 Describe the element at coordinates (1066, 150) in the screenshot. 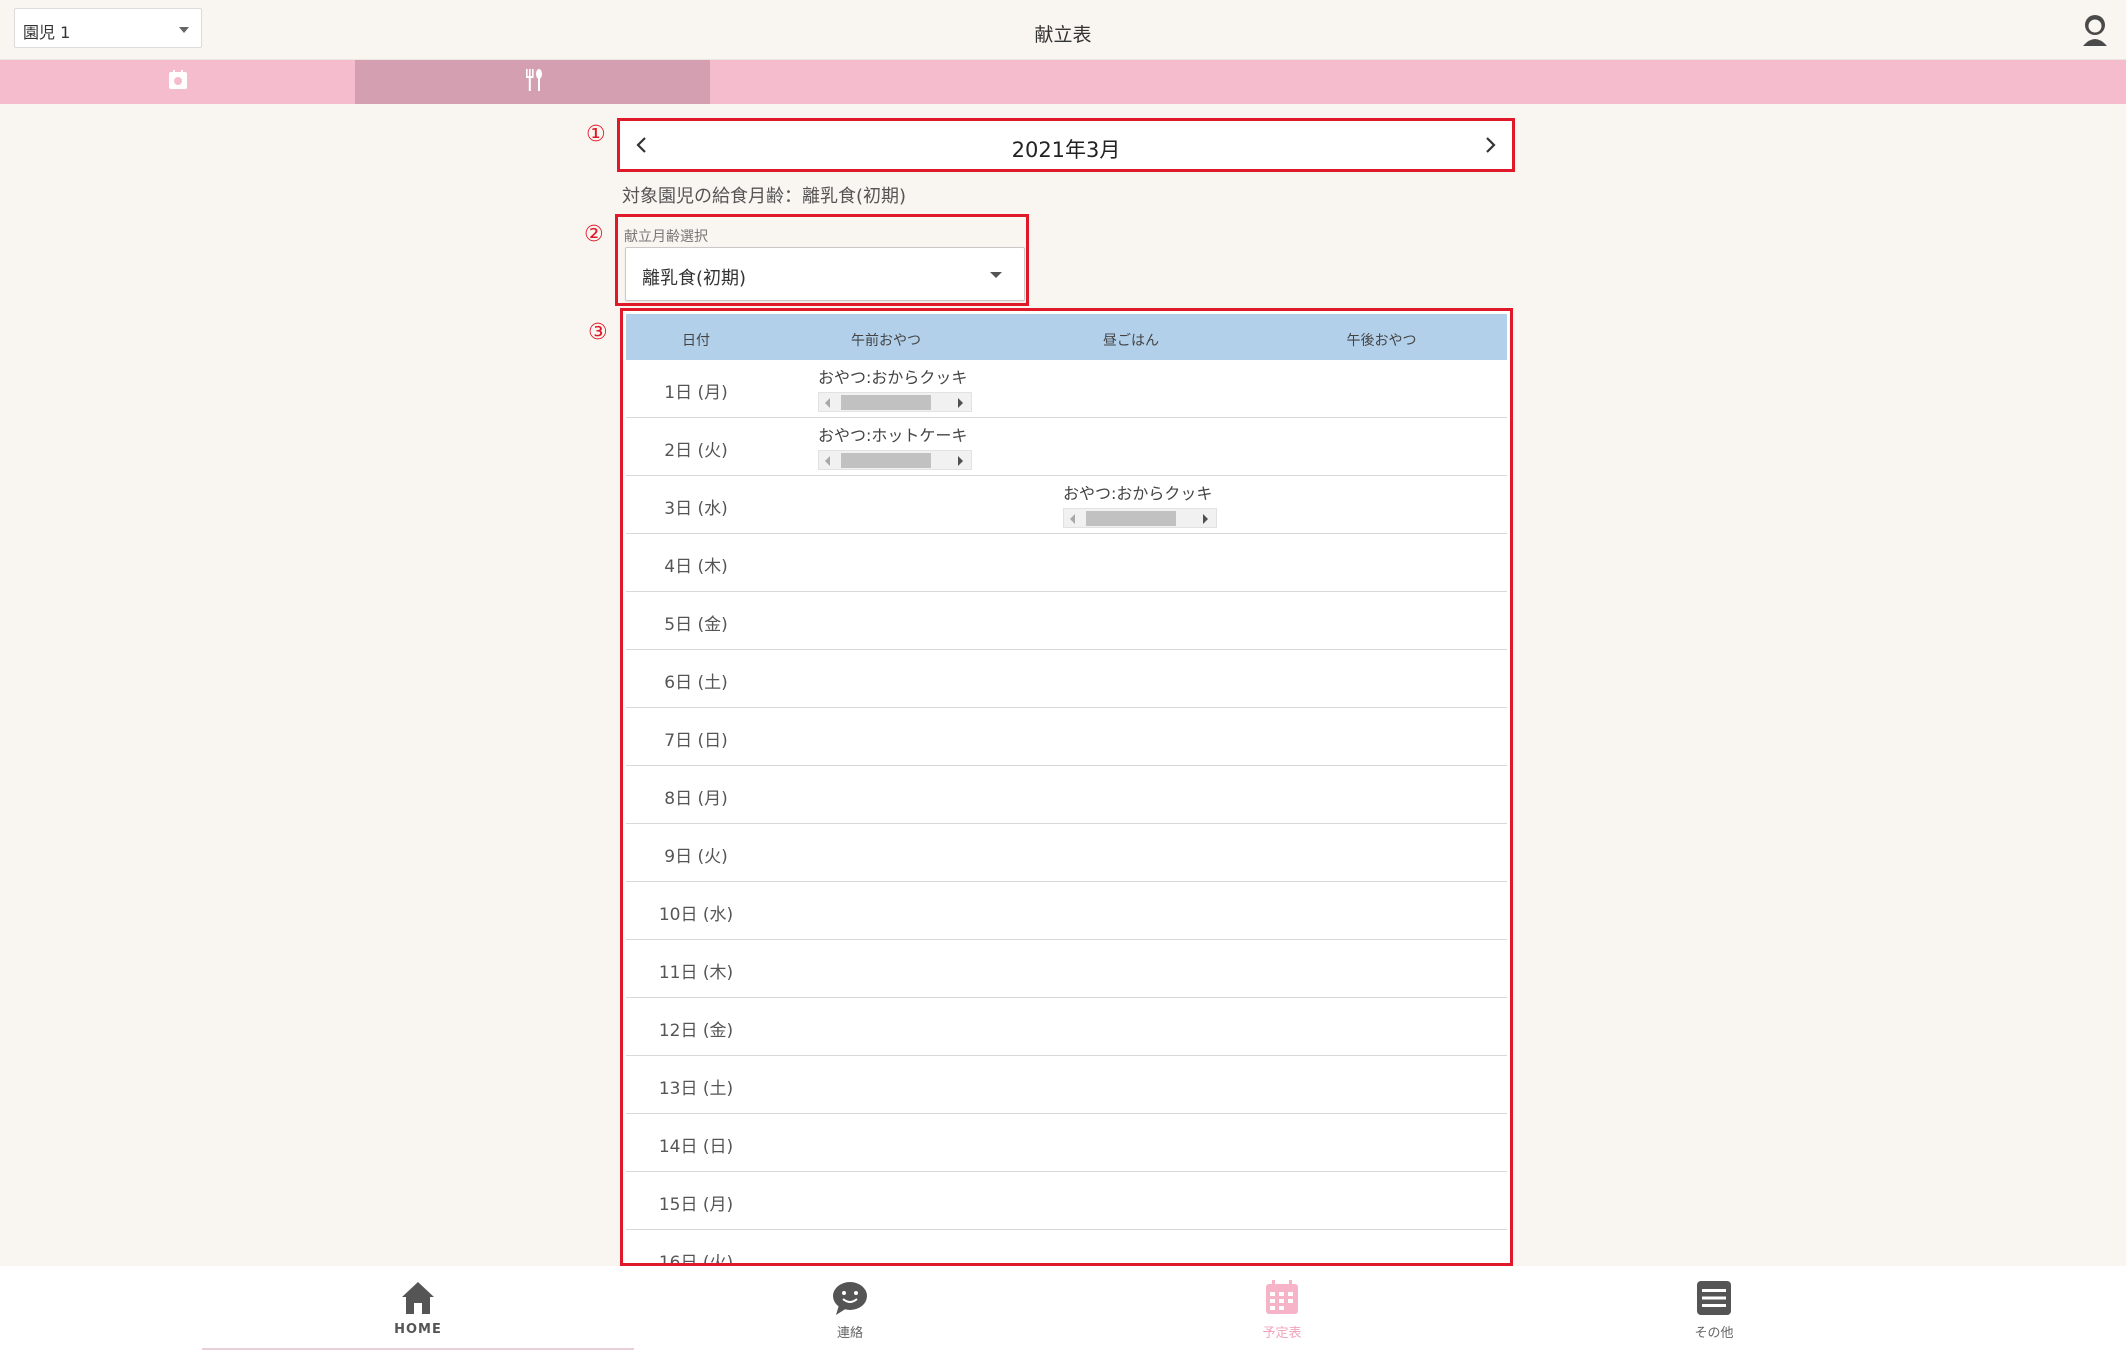

I see `month-label: 2021年3月` at that location.